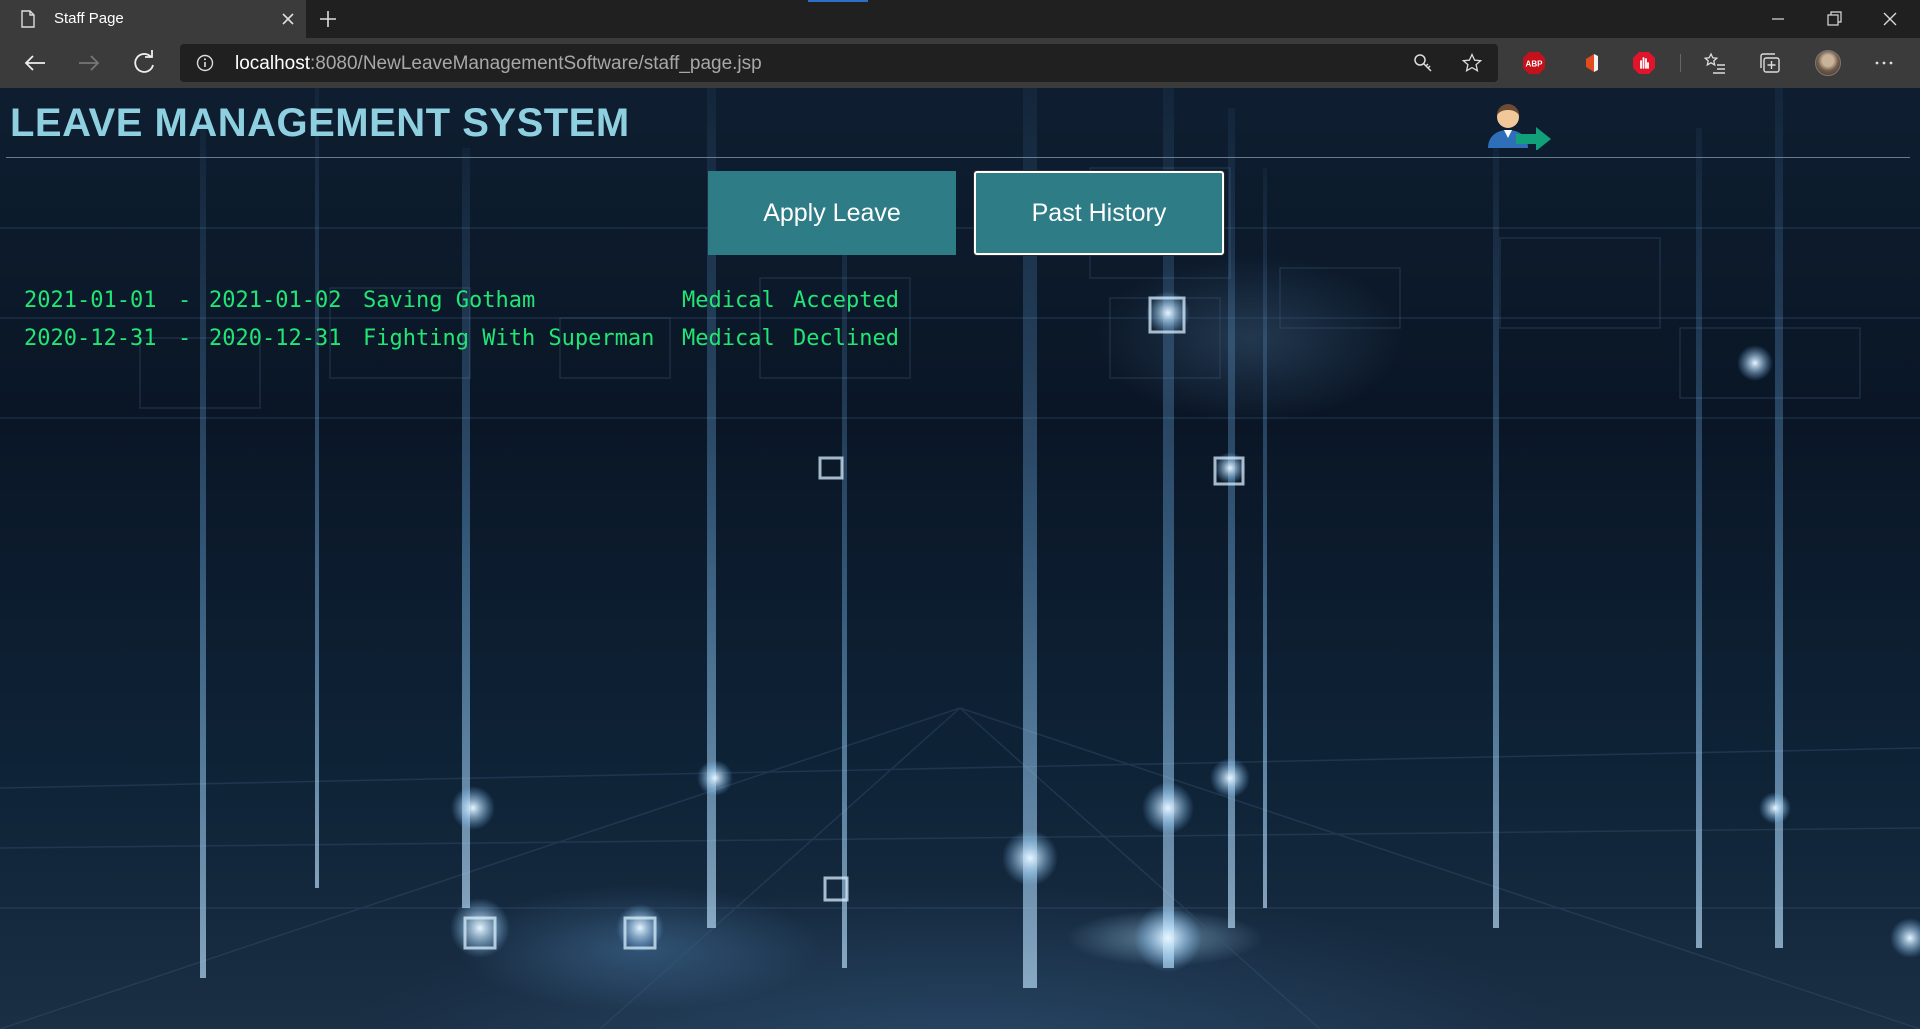  I want to click on apply-leave-button: Apply Leave, so click(832, 213).